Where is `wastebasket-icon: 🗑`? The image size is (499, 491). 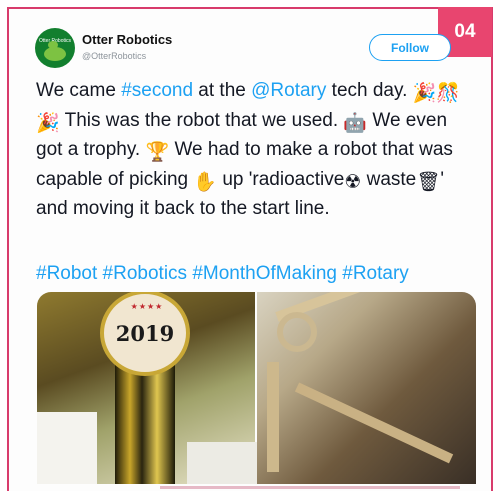 wastebasket-icon: 🗑 is located at coordinates (428, 182).